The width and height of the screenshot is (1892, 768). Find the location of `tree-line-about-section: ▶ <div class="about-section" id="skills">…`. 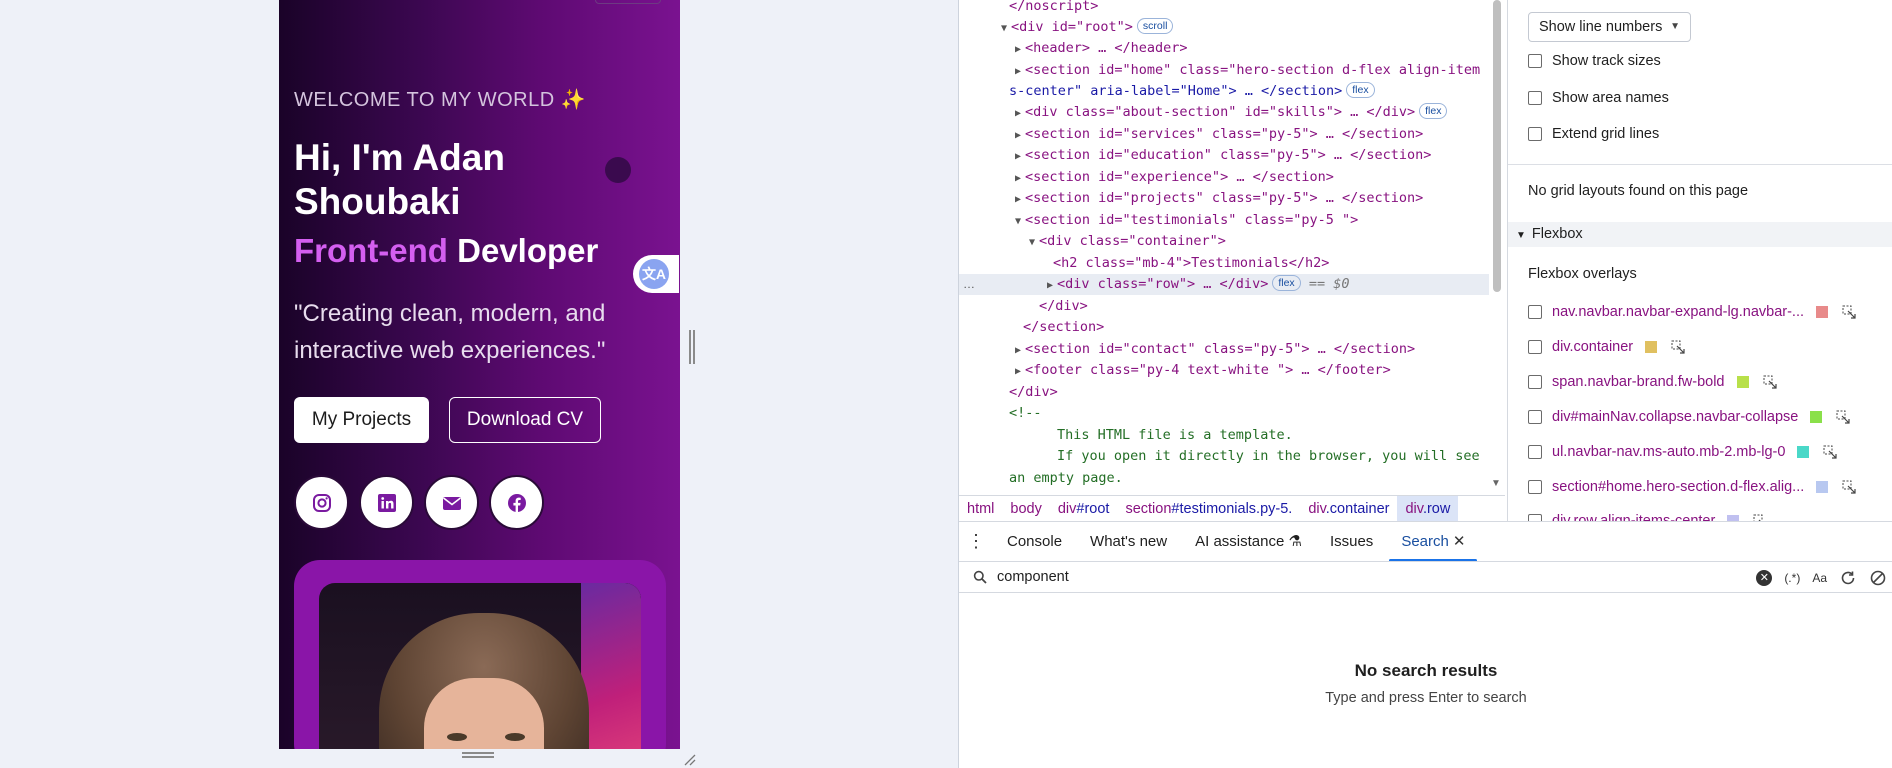

tree-line-about-section: ▶ <div class="about-section" id="skills">… is located at coordinates (1231, 113).